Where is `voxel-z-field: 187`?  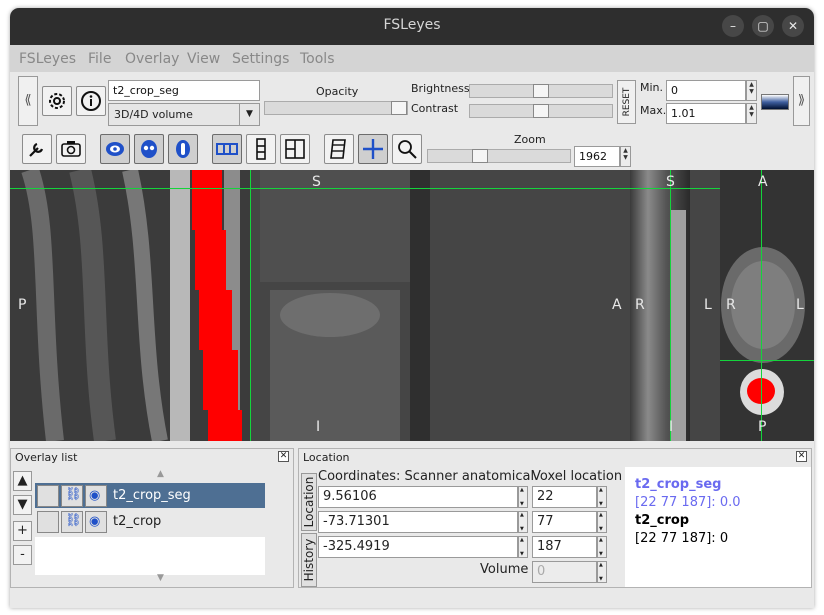
voxel-z-field: 187 is located at coordinates (564, 547).